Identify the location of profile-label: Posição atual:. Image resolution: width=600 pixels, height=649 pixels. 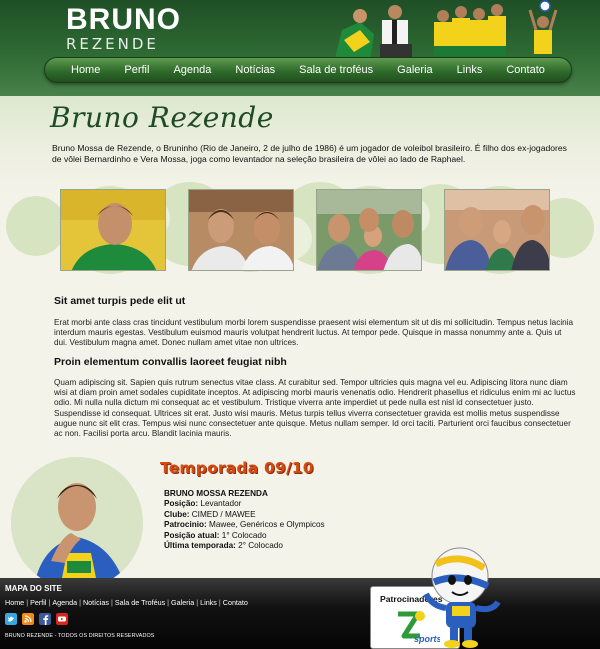
(192, 535).